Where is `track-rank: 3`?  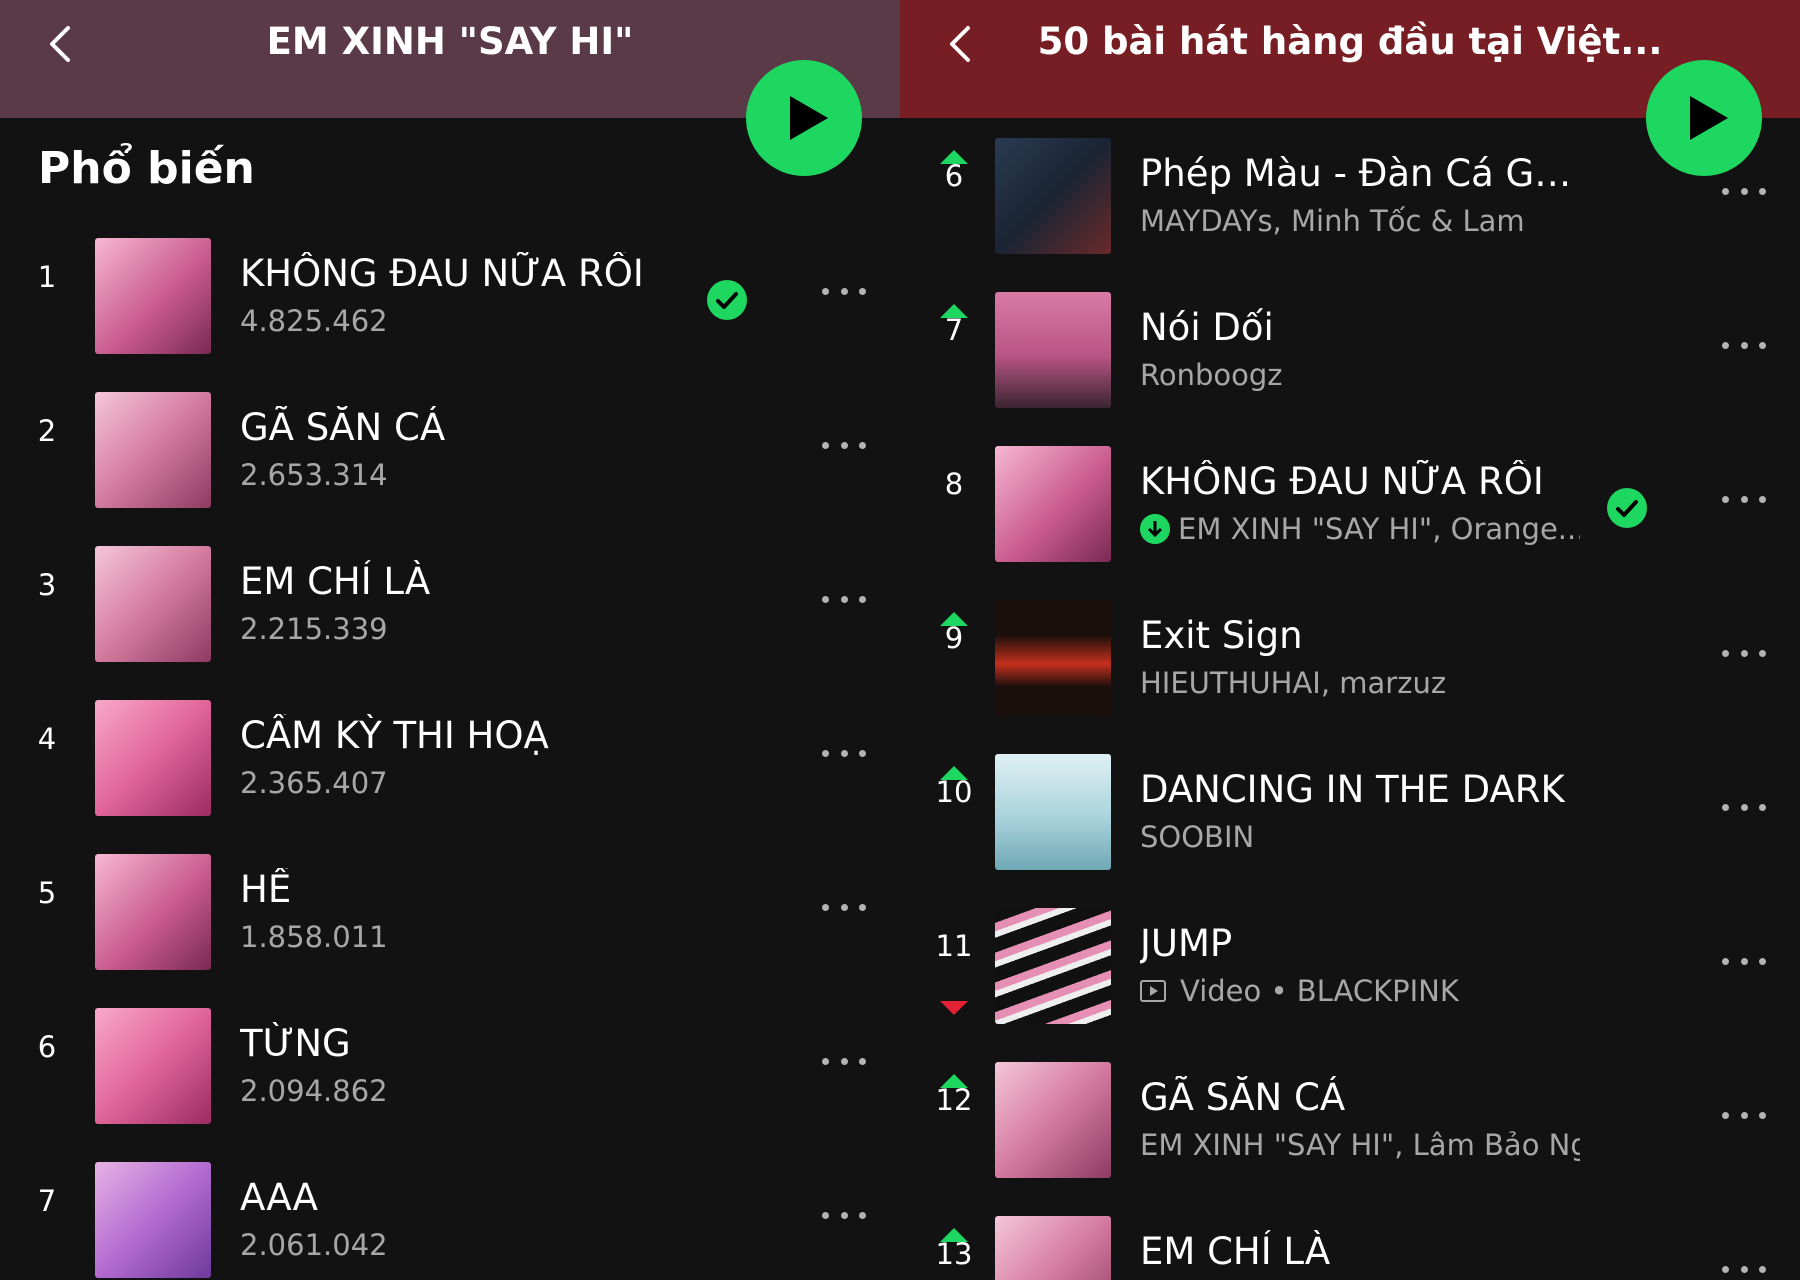
track-rank: 3 is located at coordinates (47, 585).